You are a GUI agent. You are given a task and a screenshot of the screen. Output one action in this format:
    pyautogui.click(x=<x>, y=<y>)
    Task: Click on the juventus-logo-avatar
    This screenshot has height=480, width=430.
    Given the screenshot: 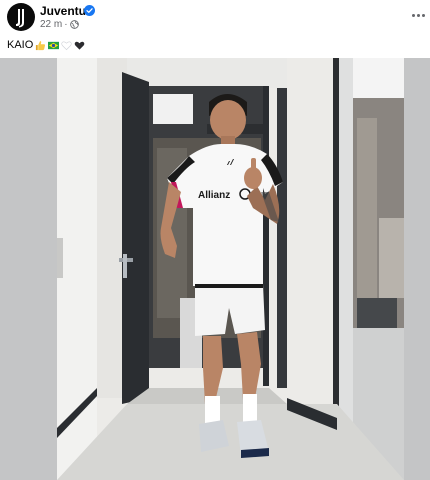 What is the action you would take?
    pyautogui.click(x=21, y=17)
    